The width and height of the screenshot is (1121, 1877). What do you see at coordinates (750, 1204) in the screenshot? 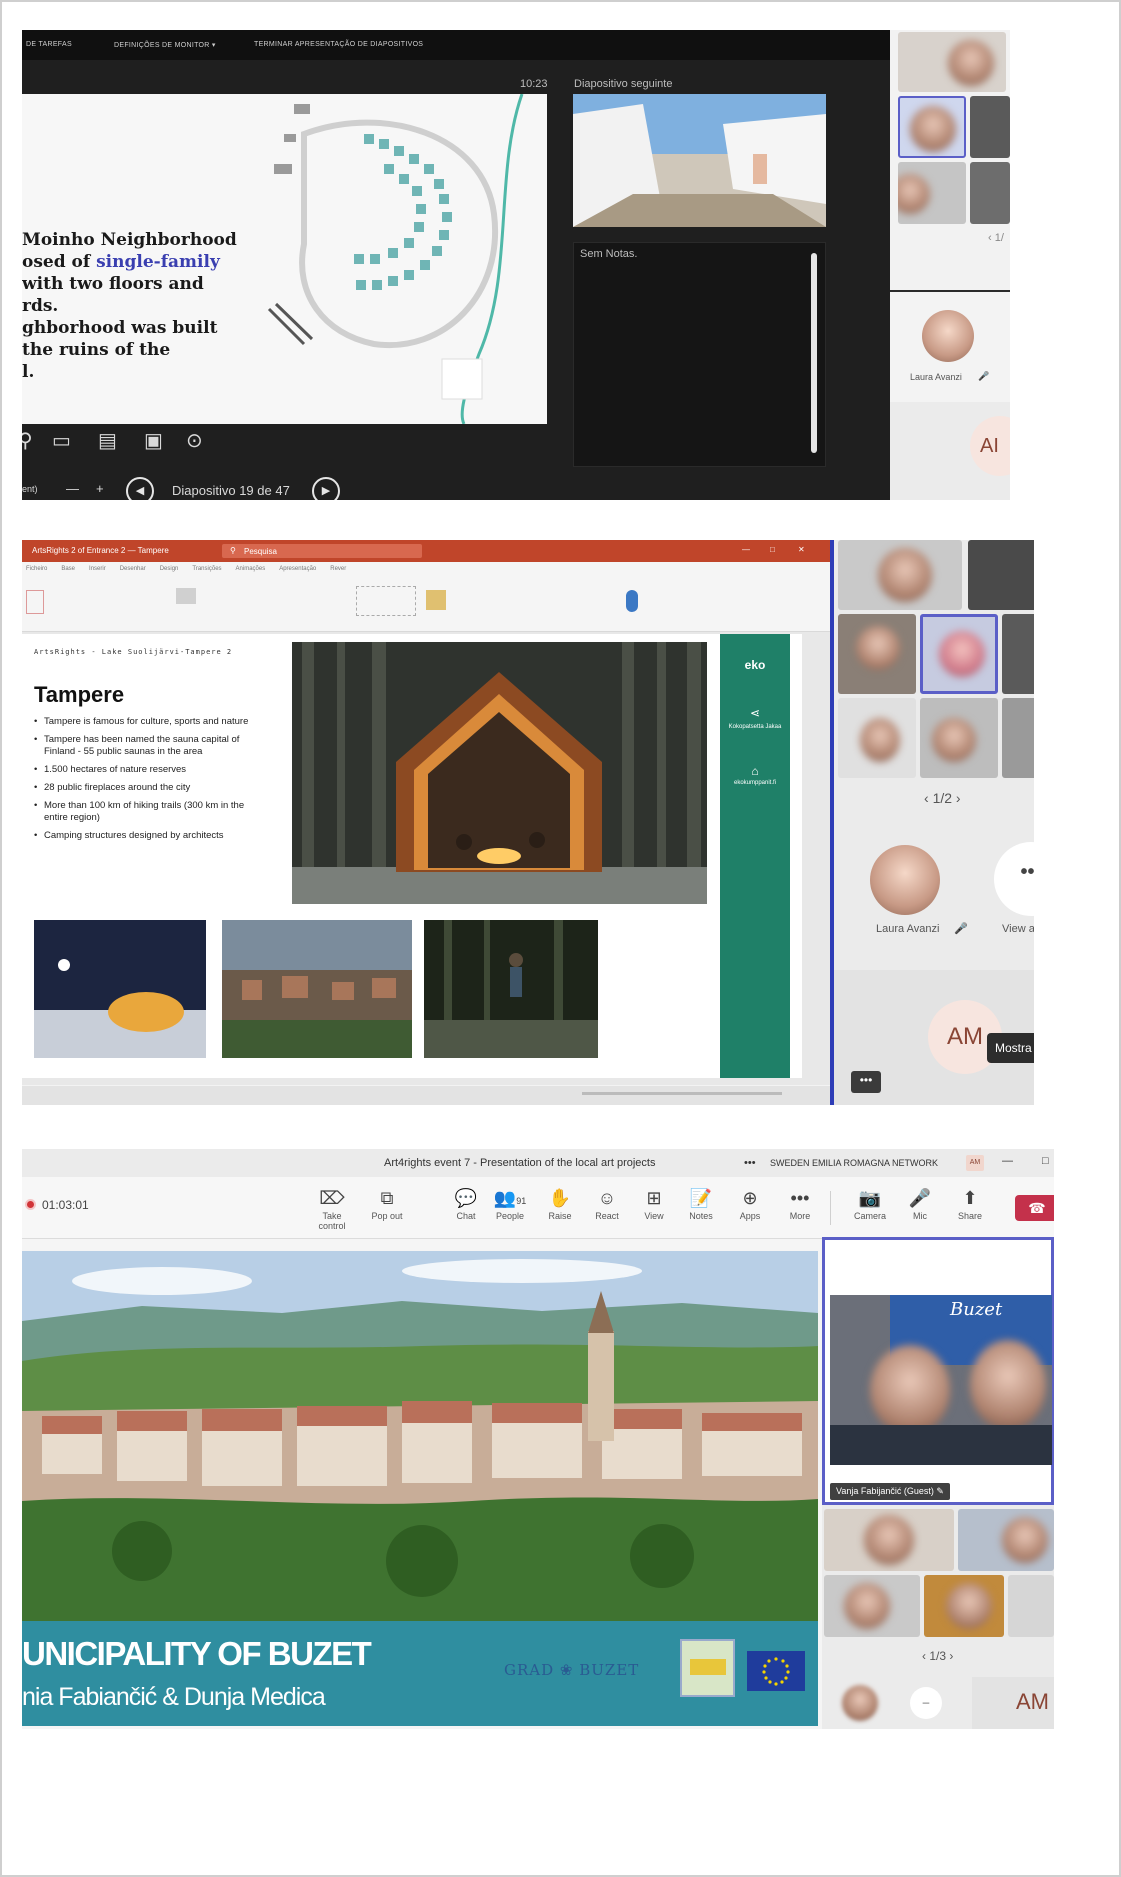
I see `apps-button: ⊕ Apps` at bounding box center [750, 1204].